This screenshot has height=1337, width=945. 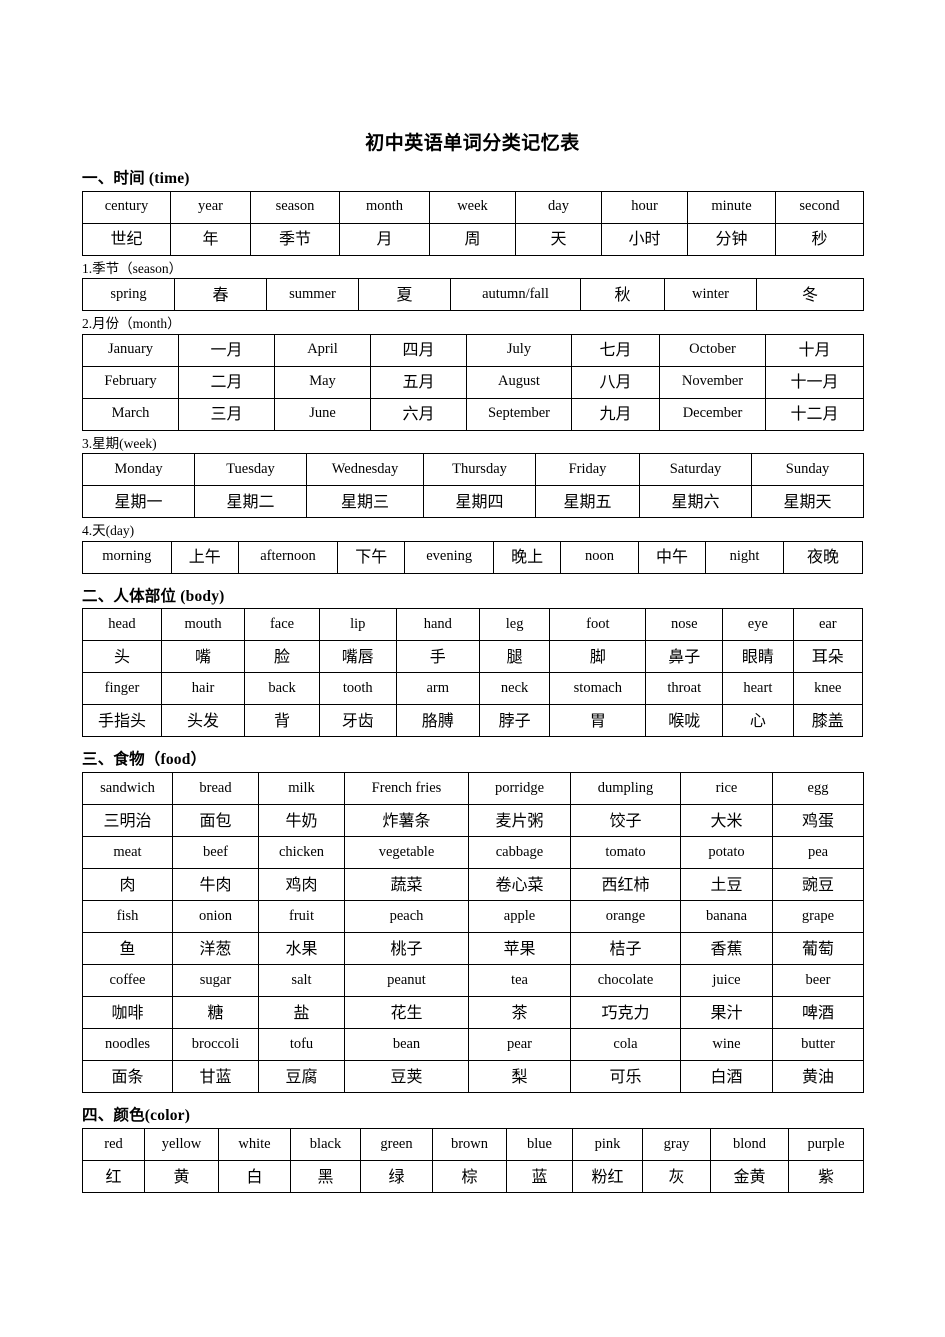 I want to click on word-cell-chinese: 季节, so click(x=295, y=239).